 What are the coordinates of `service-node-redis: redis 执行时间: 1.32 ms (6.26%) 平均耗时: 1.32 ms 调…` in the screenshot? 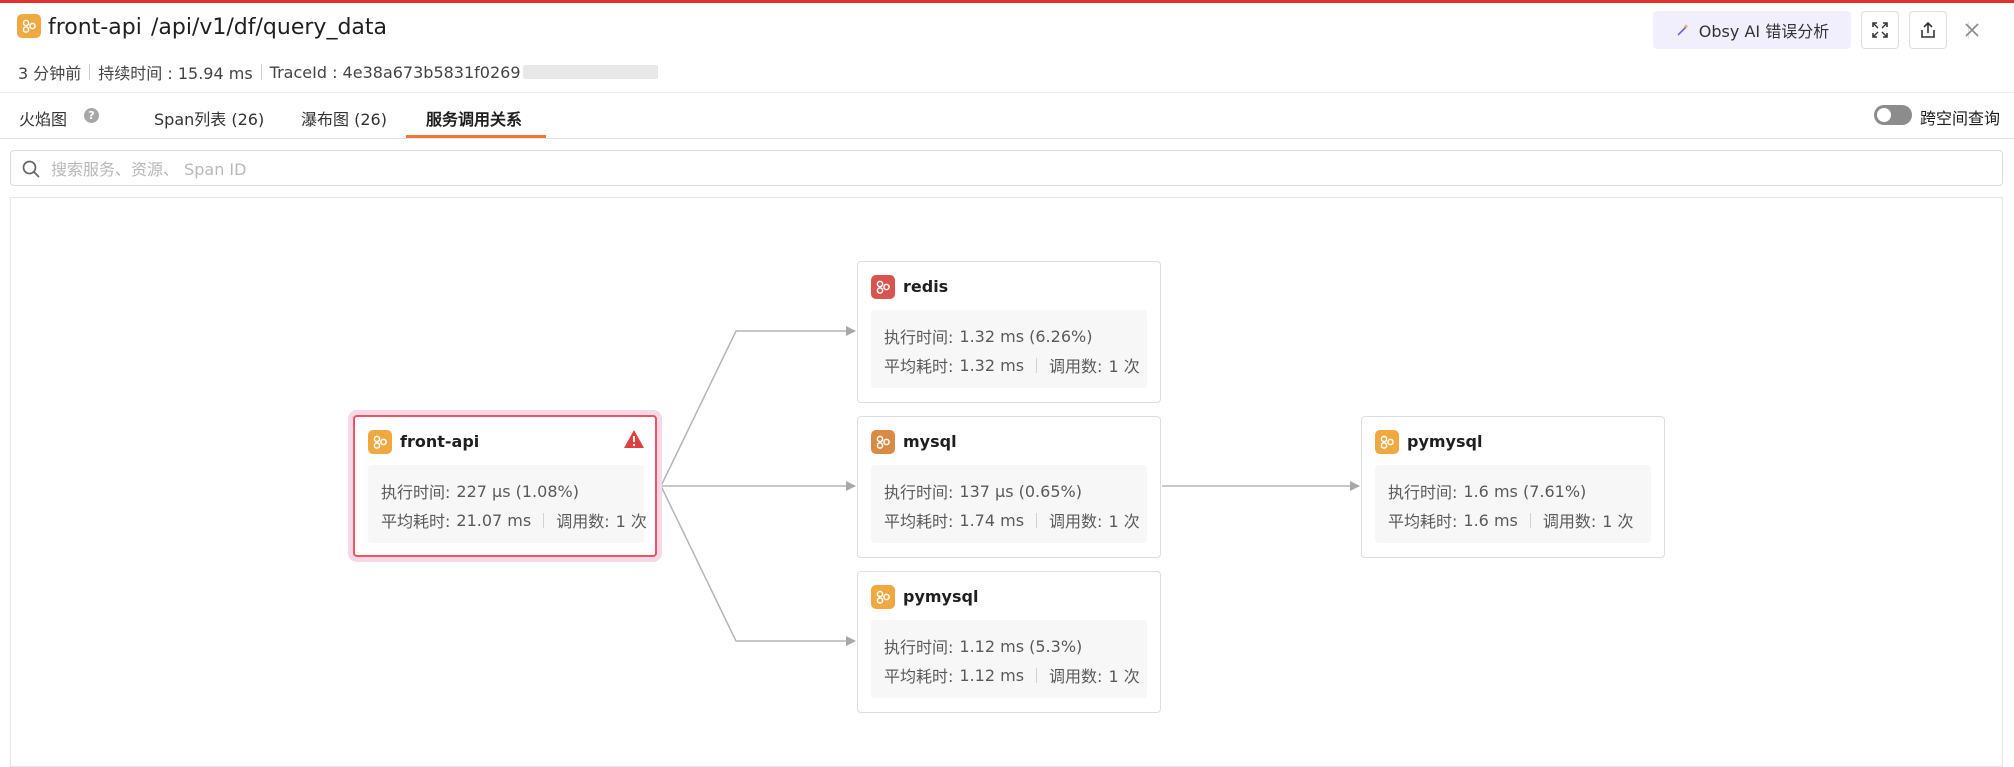 It's located at (1009, 332).